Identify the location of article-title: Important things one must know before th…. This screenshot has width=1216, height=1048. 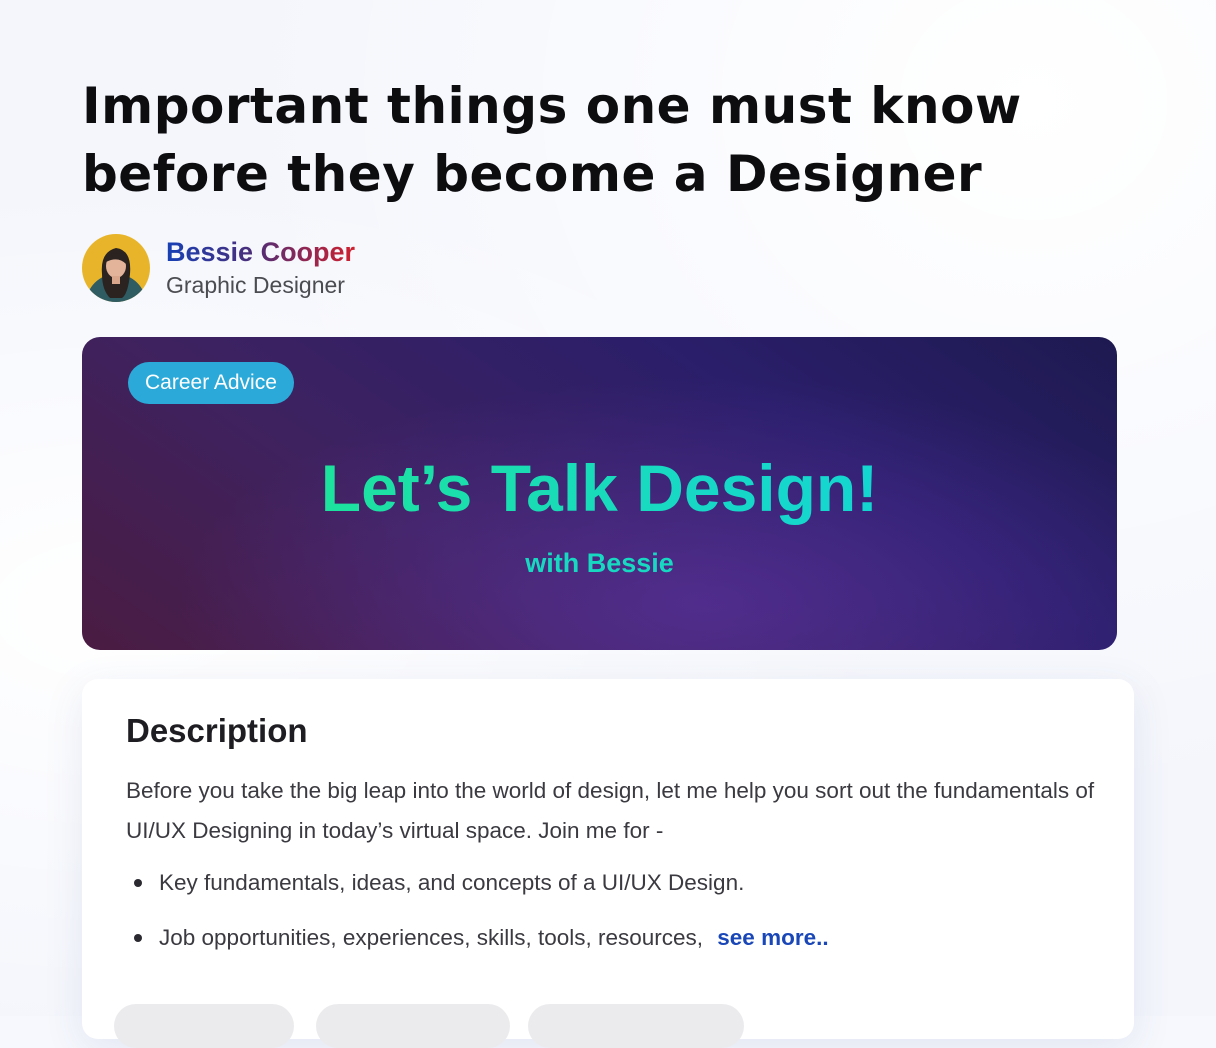
(552, 140).